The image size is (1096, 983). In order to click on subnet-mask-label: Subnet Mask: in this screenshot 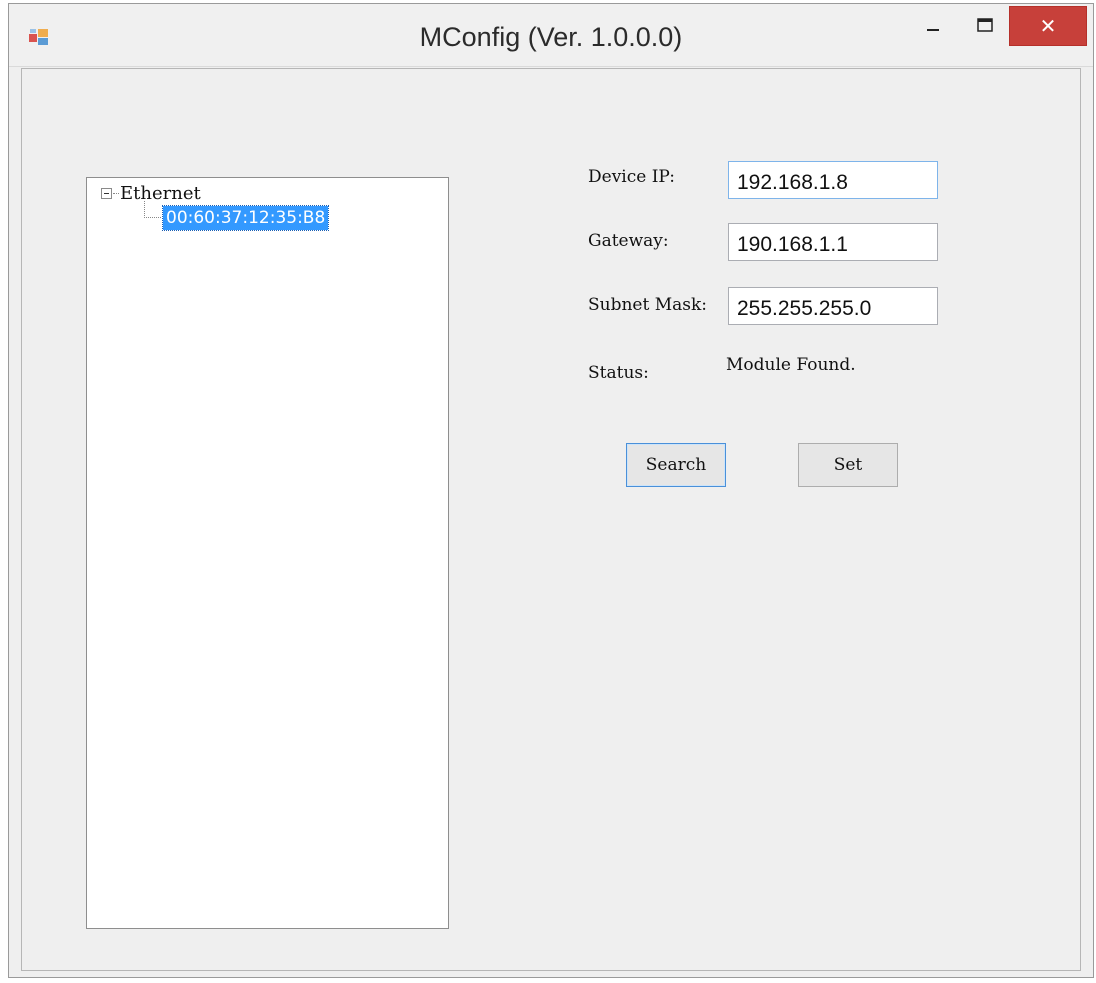, I will do `click(648, 305)`.